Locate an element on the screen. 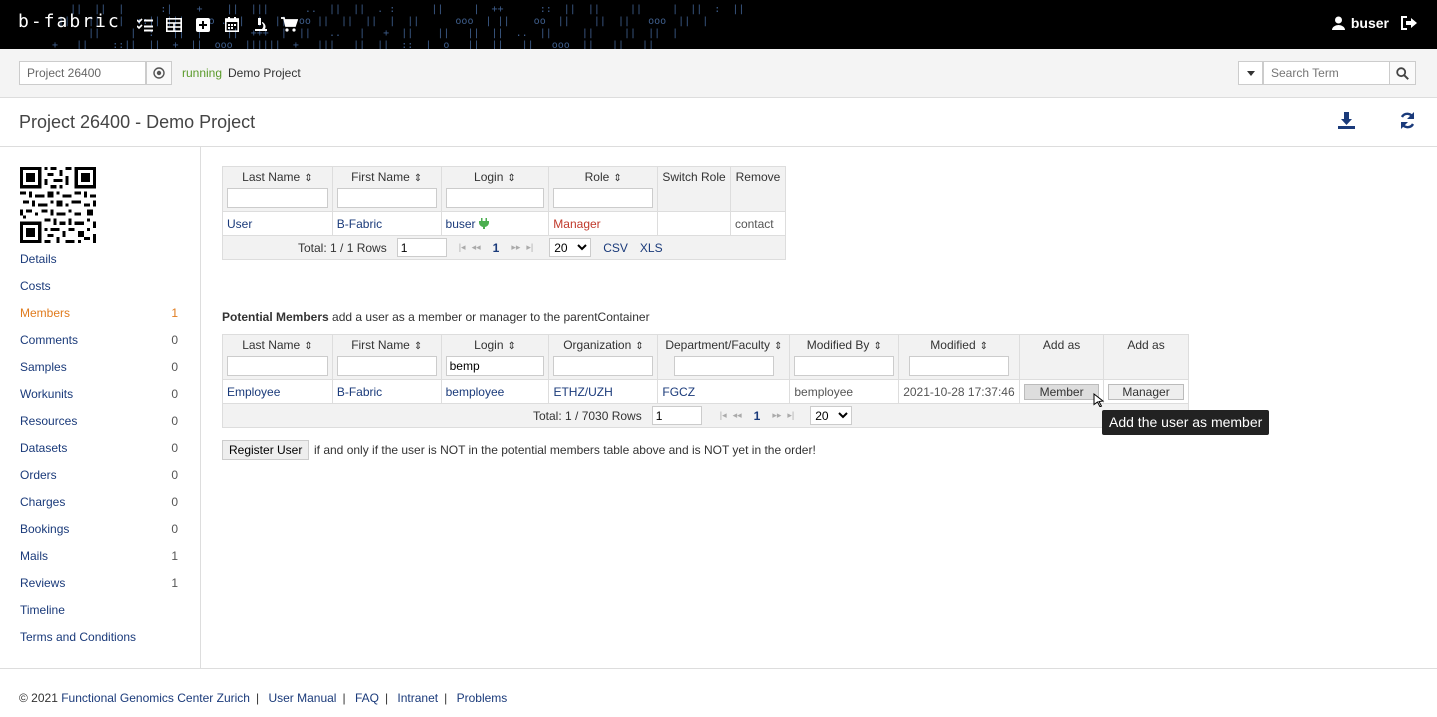 The image size is (1437, 717). filter-role is located at coordinates (603, 198).